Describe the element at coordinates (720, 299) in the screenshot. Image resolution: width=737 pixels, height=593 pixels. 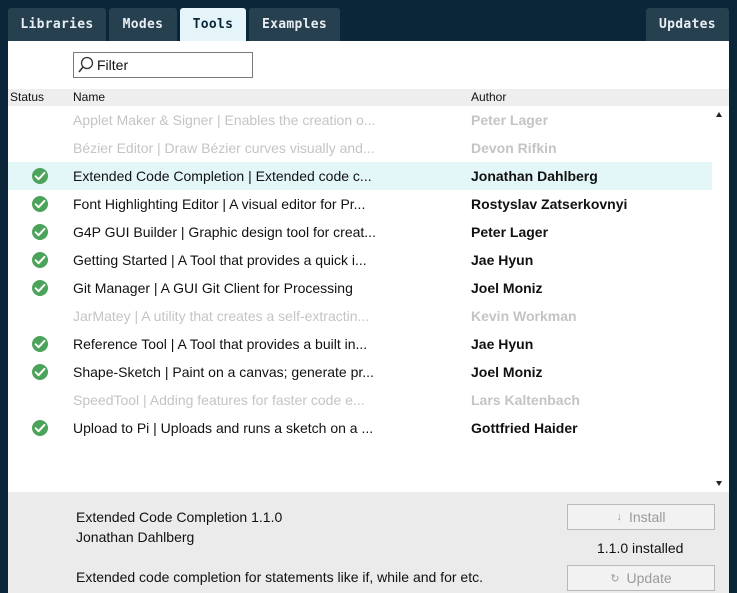
I see `list-scrollbar` at that location.